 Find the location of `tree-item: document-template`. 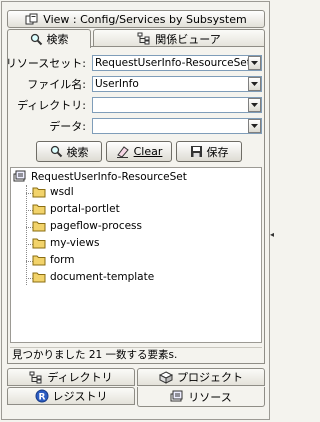

tree-item: document-template is located at coordinates (93, 277).